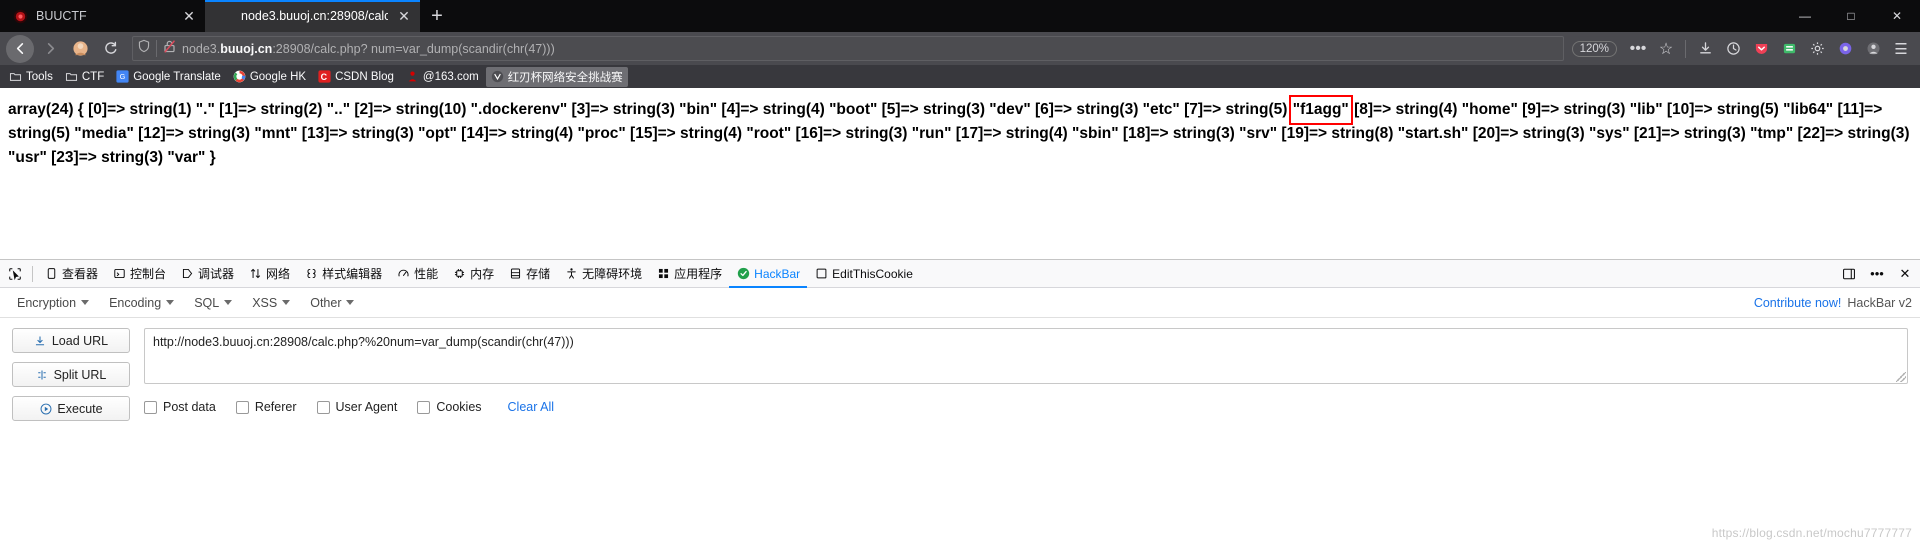  What do you see at coordinates (169, 49) in the screenshot?
I see `broken-lock-icon` at bounding box center [169, 49].